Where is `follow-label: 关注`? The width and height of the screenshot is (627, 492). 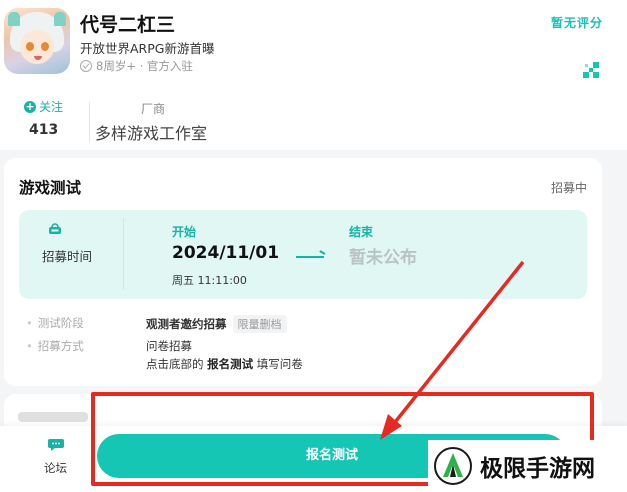
follow-label: 关注 is located at coordinates (51, 107).